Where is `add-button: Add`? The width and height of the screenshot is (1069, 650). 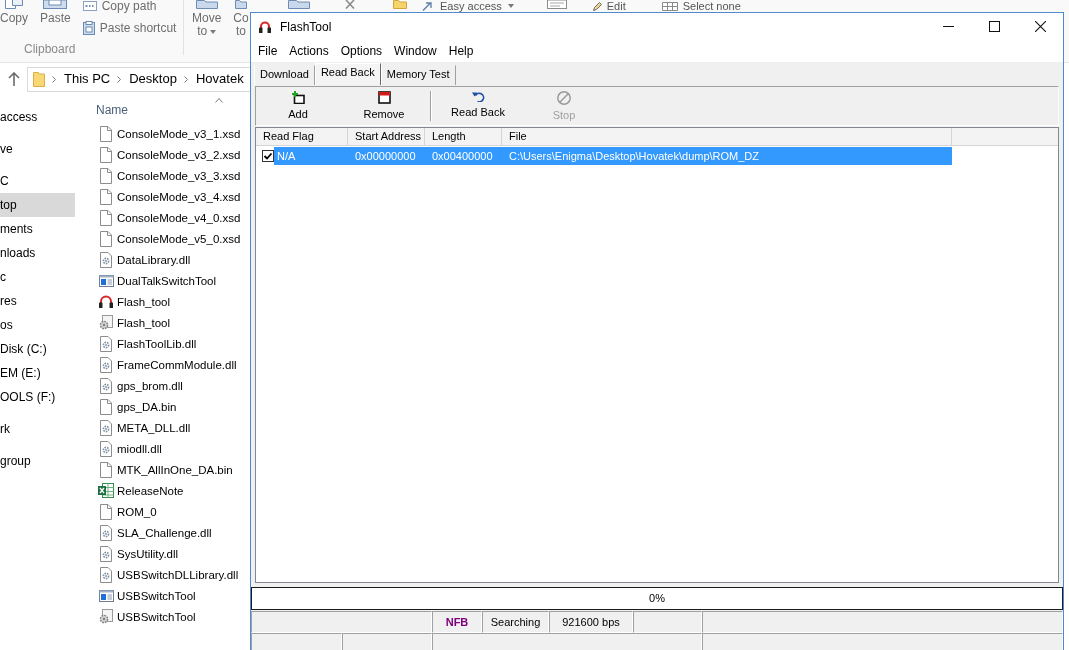 add-button: Add is located at coordinates (298, 106).